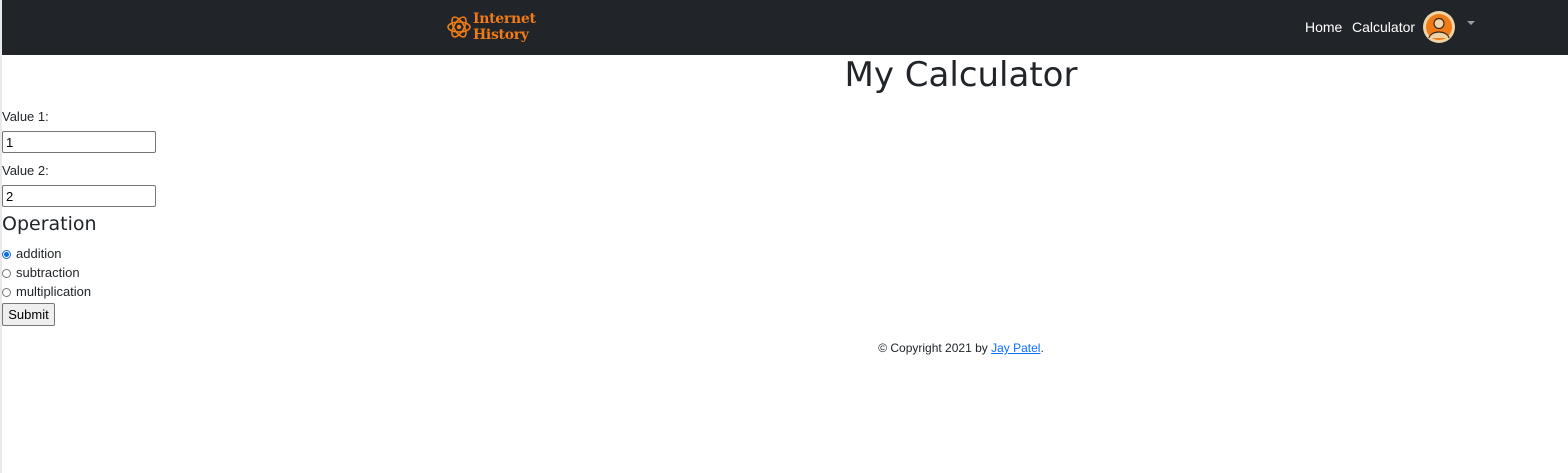 This screenshot has height=473, width=1568. I want to click on value1-label: Value 1:, so click(25, 116).